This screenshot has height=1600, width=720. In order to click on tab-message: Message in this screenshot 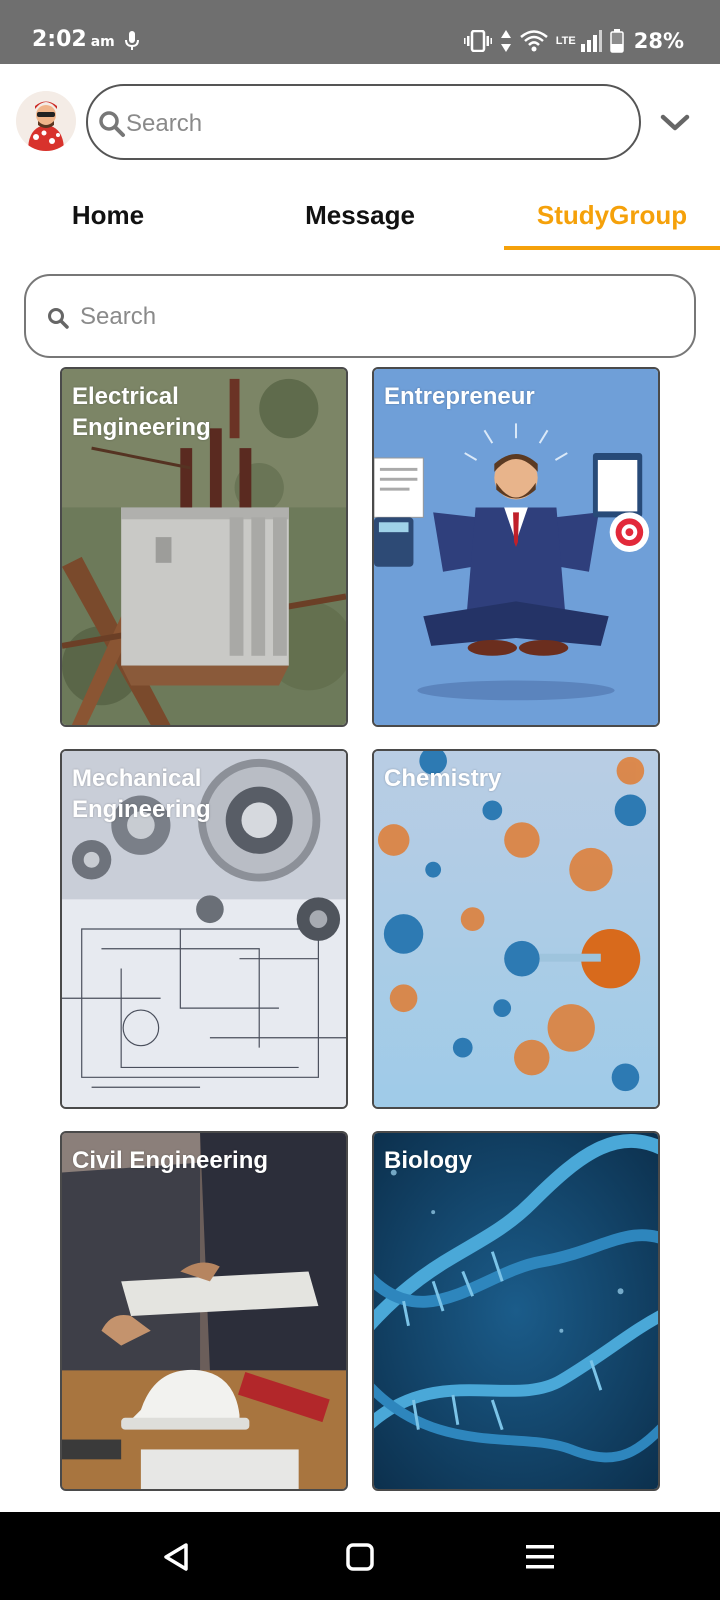, I will do `click(360, 215)`.